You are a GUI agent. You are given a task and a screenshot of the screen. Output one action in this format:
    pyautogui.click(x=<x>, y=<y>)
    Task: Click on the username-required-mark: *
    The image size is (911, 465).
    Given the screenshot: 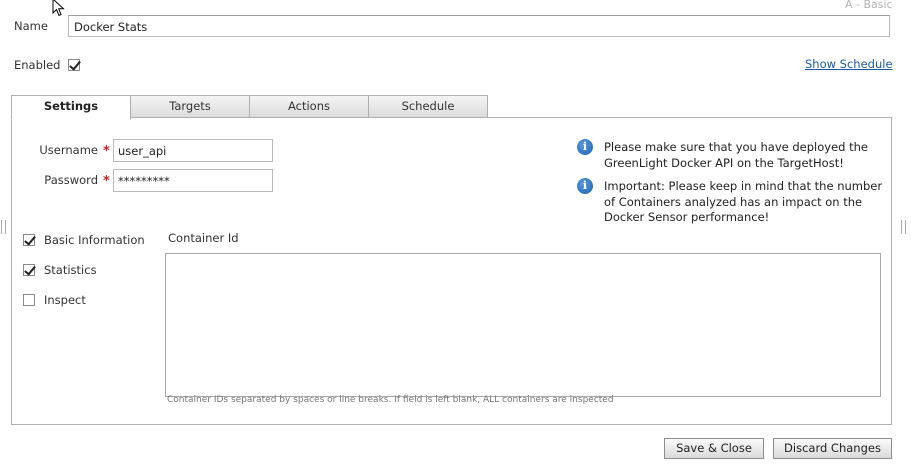 What is the action you would take?
    pyautogui.click(x=106, y=151)
    